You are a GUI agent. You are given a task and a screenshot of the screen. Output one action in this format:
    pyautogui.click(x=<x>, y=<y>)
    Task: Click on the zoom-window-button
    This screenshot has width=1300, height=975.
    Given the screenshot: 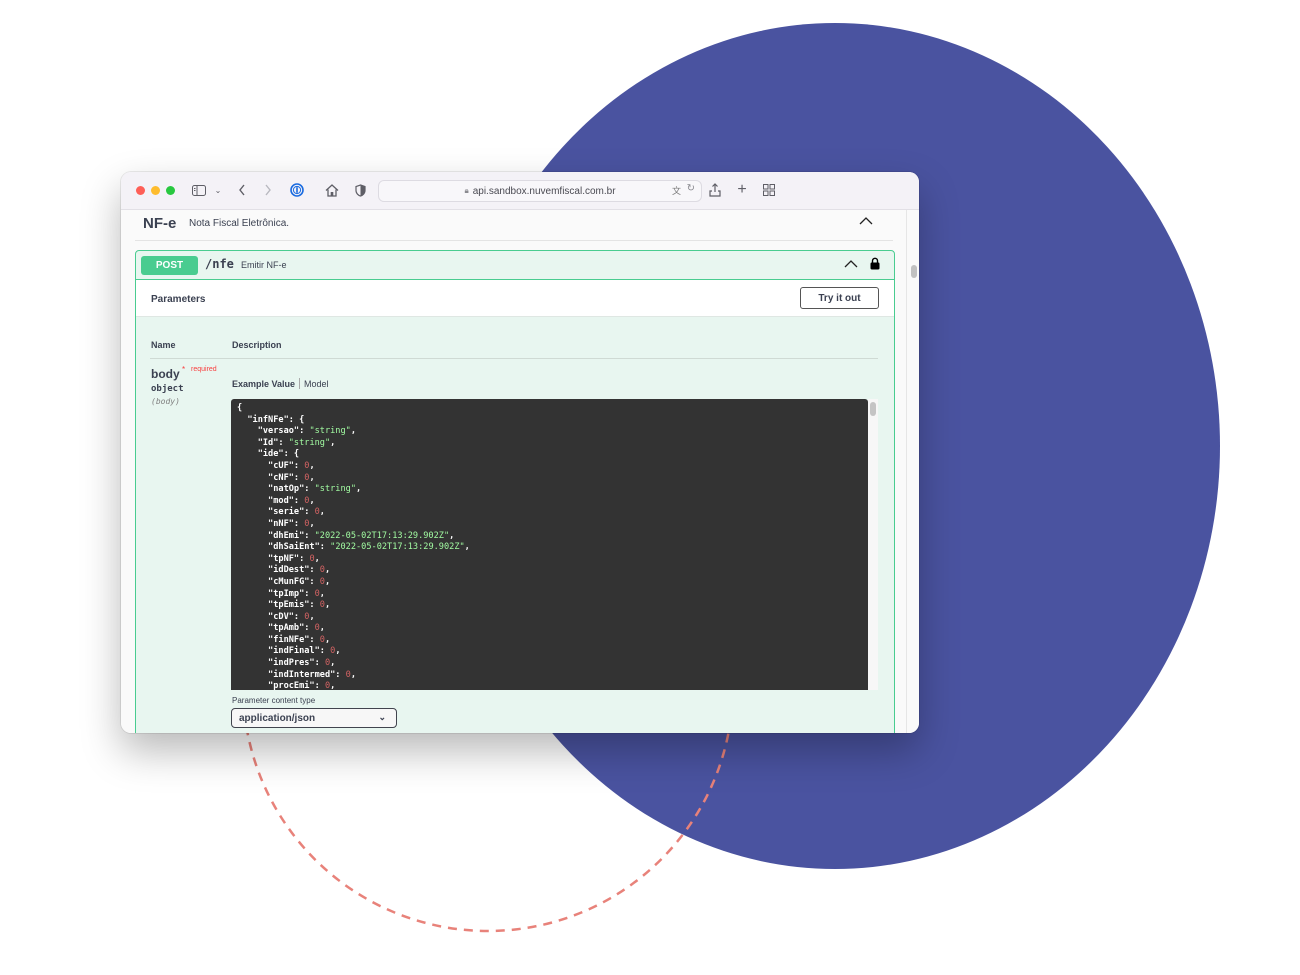 What is the action you would take?
    pyautogui.click(x=170, y=190)
    